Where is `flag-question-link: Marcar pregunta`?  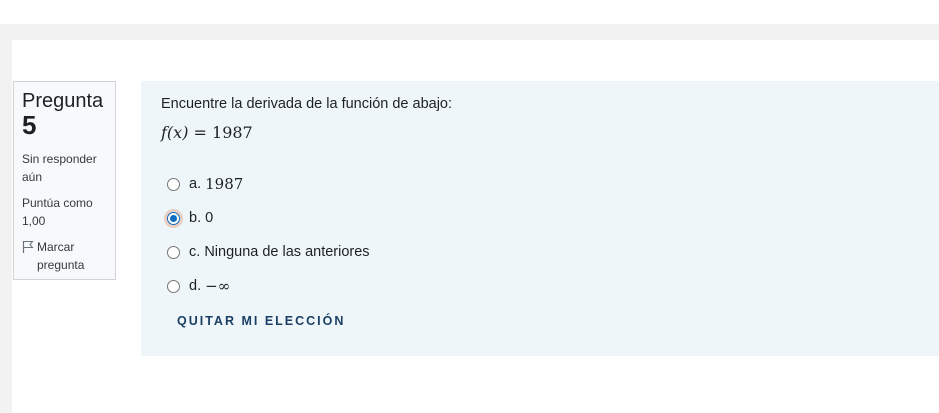
flag-question-link: Marcar pregunta is located at coordinates (64, 256).